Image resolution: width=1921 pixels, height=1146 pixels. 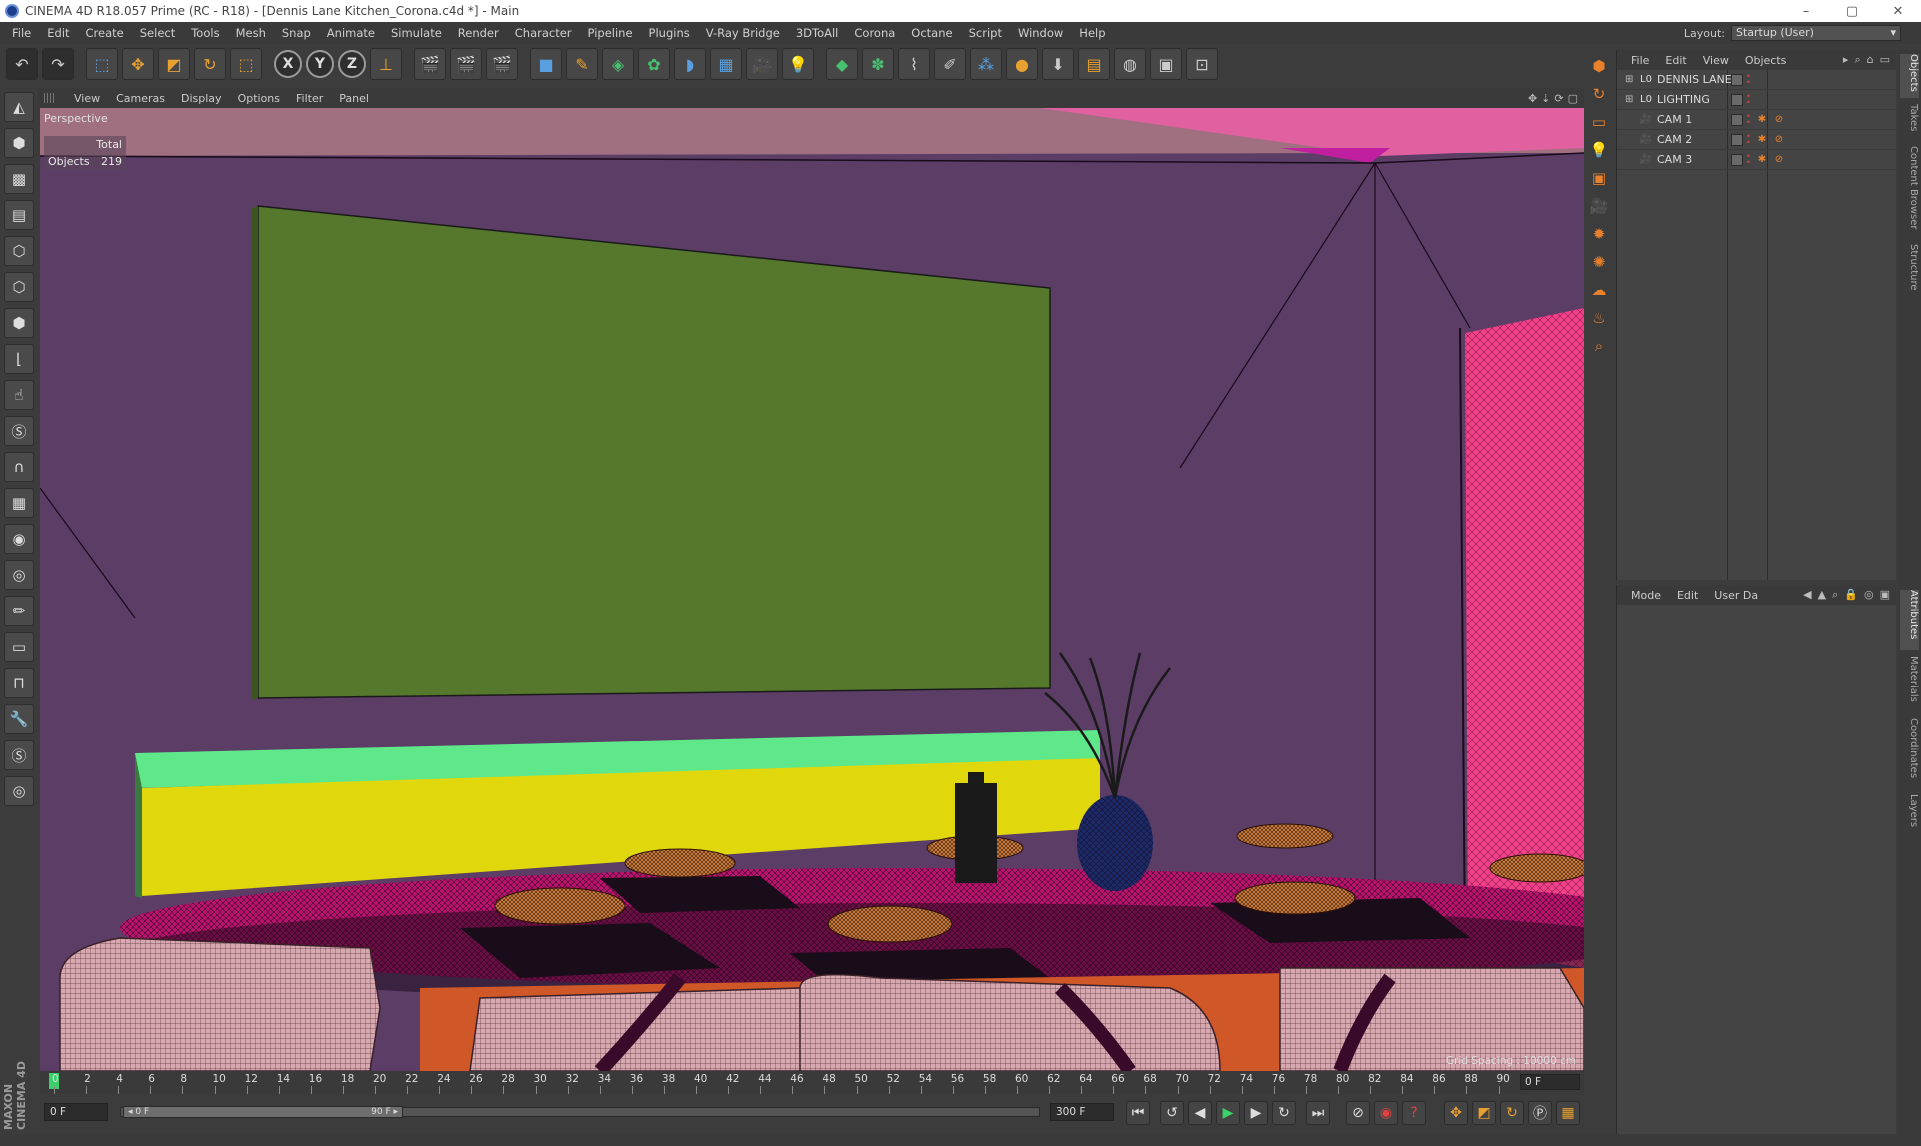 I want to click on render-region-icon: ⬢, so click(x=1599, y=66).